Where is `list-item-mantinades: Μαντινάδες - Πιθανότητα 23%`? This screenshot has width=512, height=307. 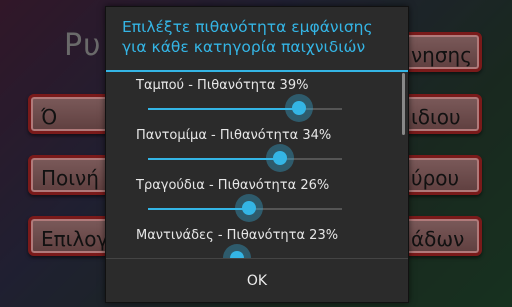 list-item-mantinades: Μαντινάδες - Πιθανότητα 23% is located at coordinates (257, 242).